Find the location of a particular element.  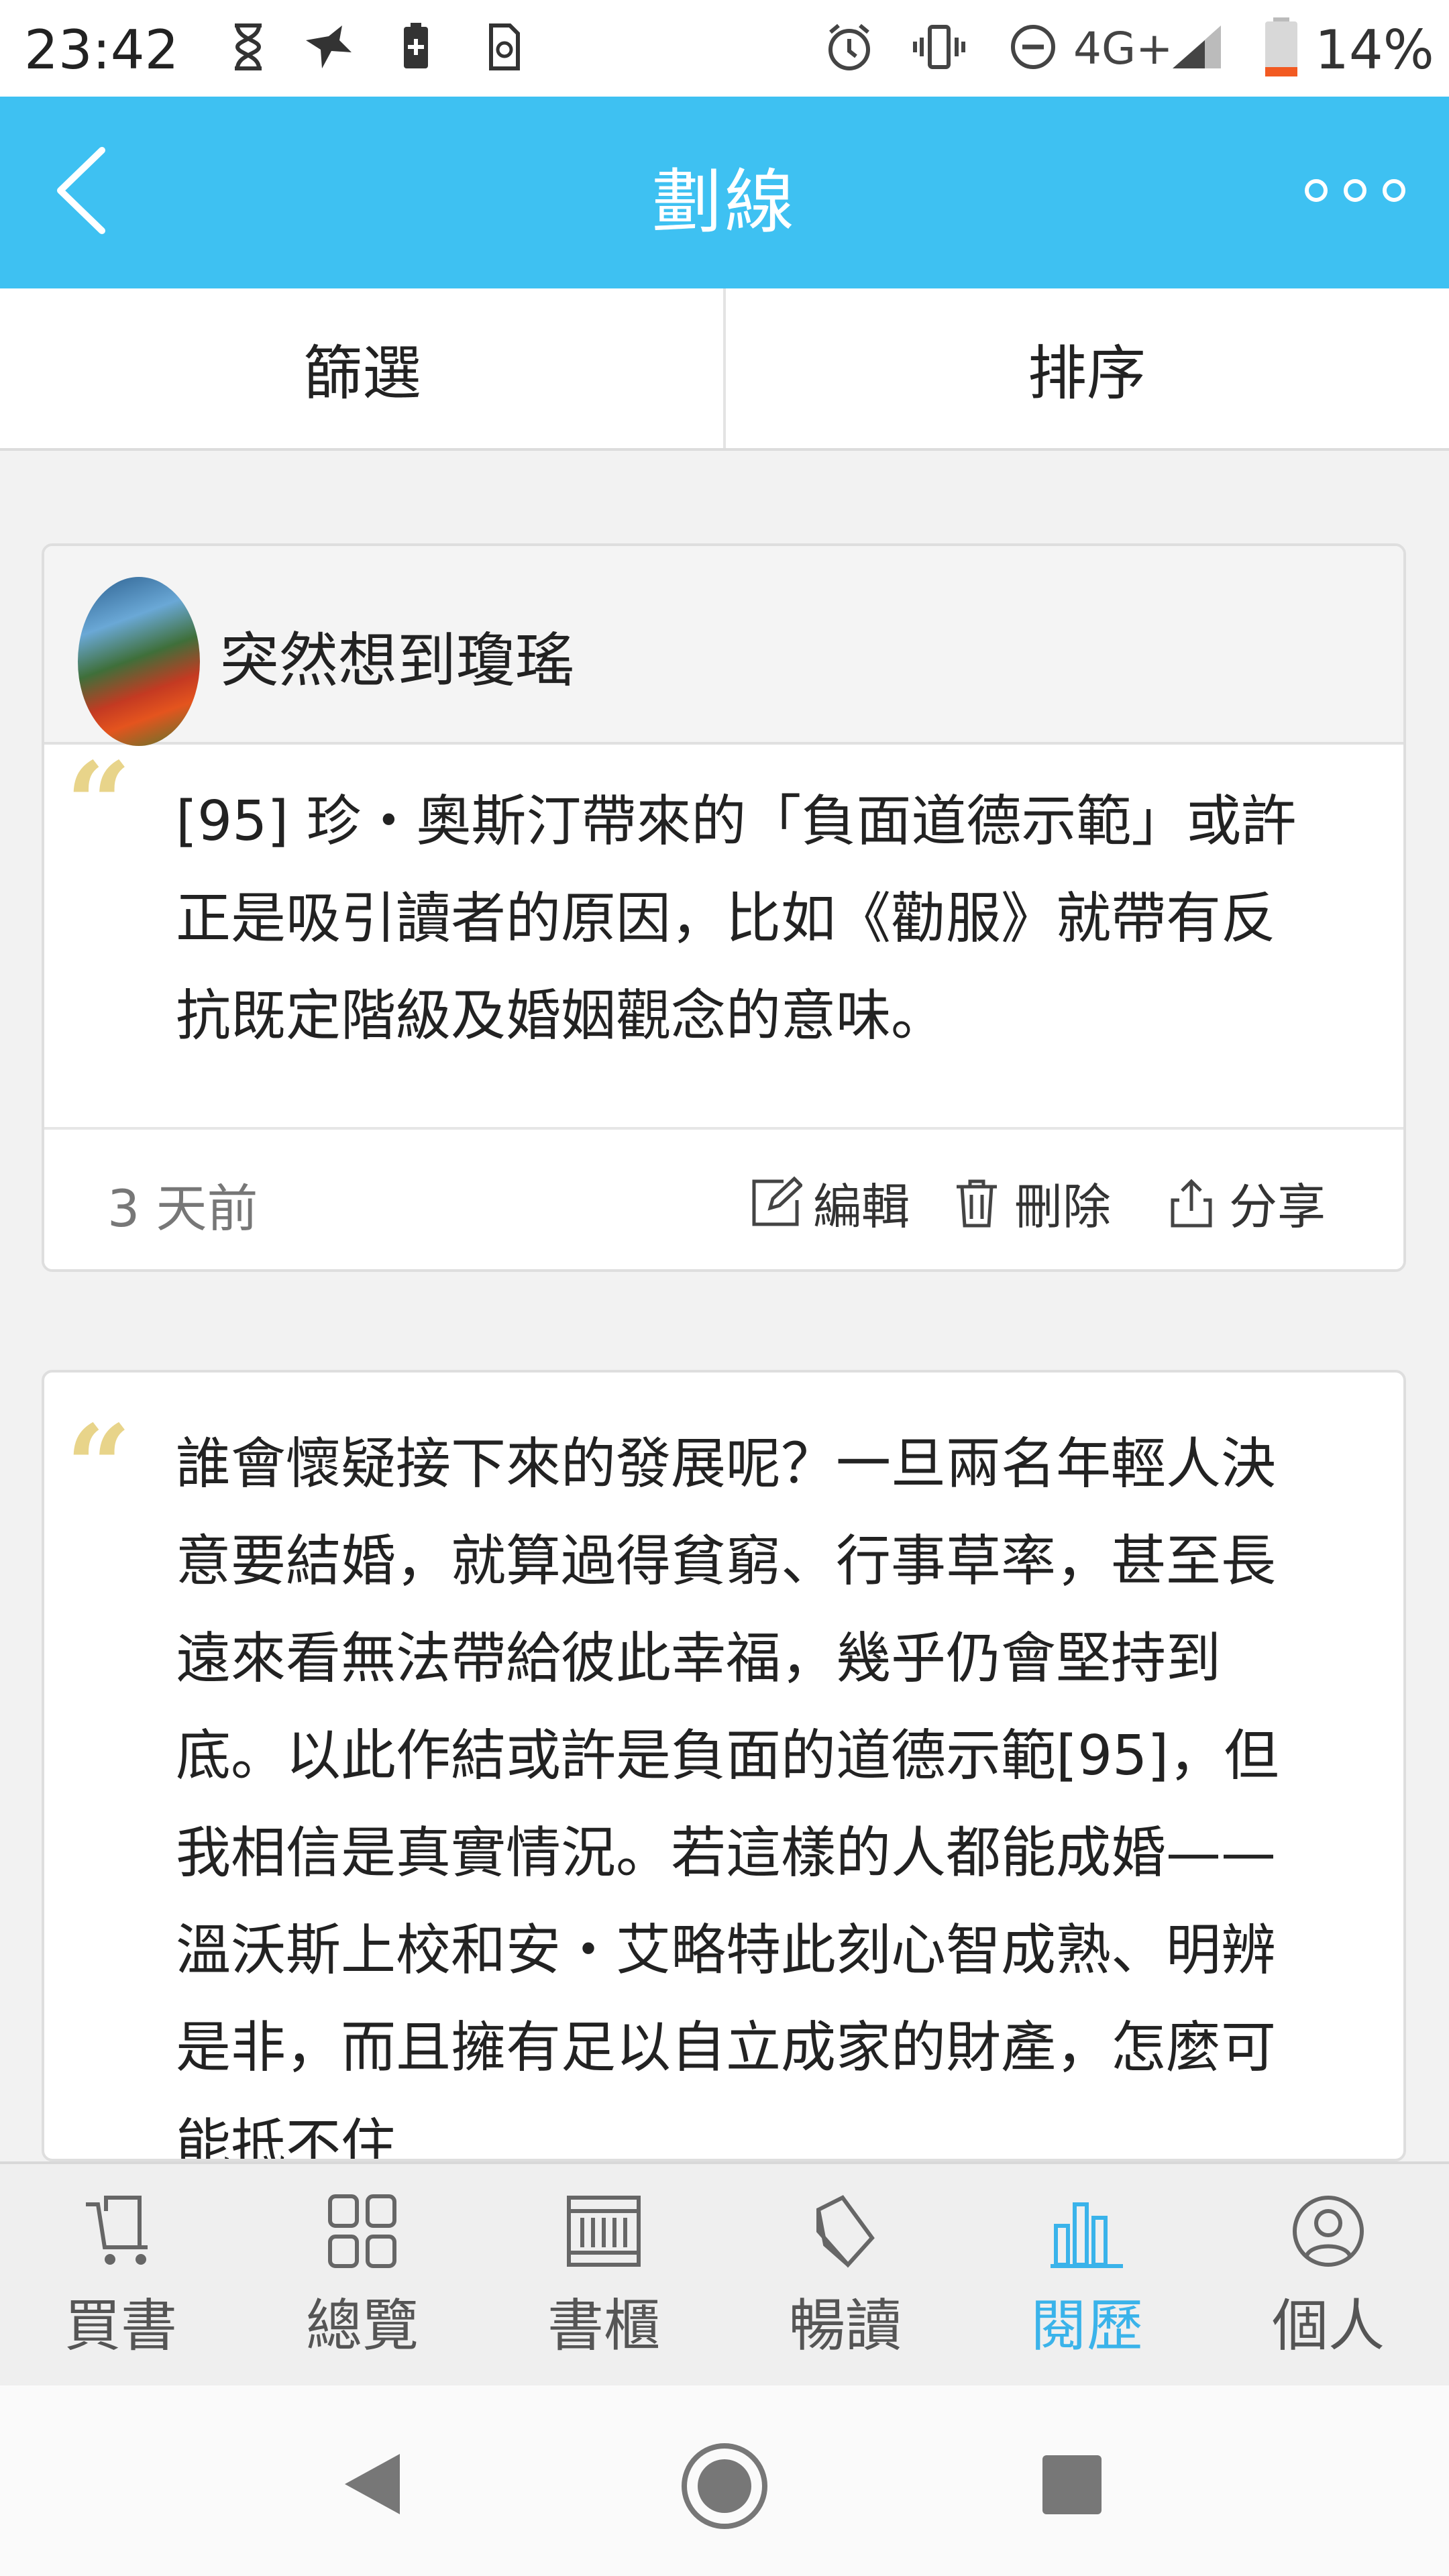

recents-square-icon is located at coordinates (1072, 2484).